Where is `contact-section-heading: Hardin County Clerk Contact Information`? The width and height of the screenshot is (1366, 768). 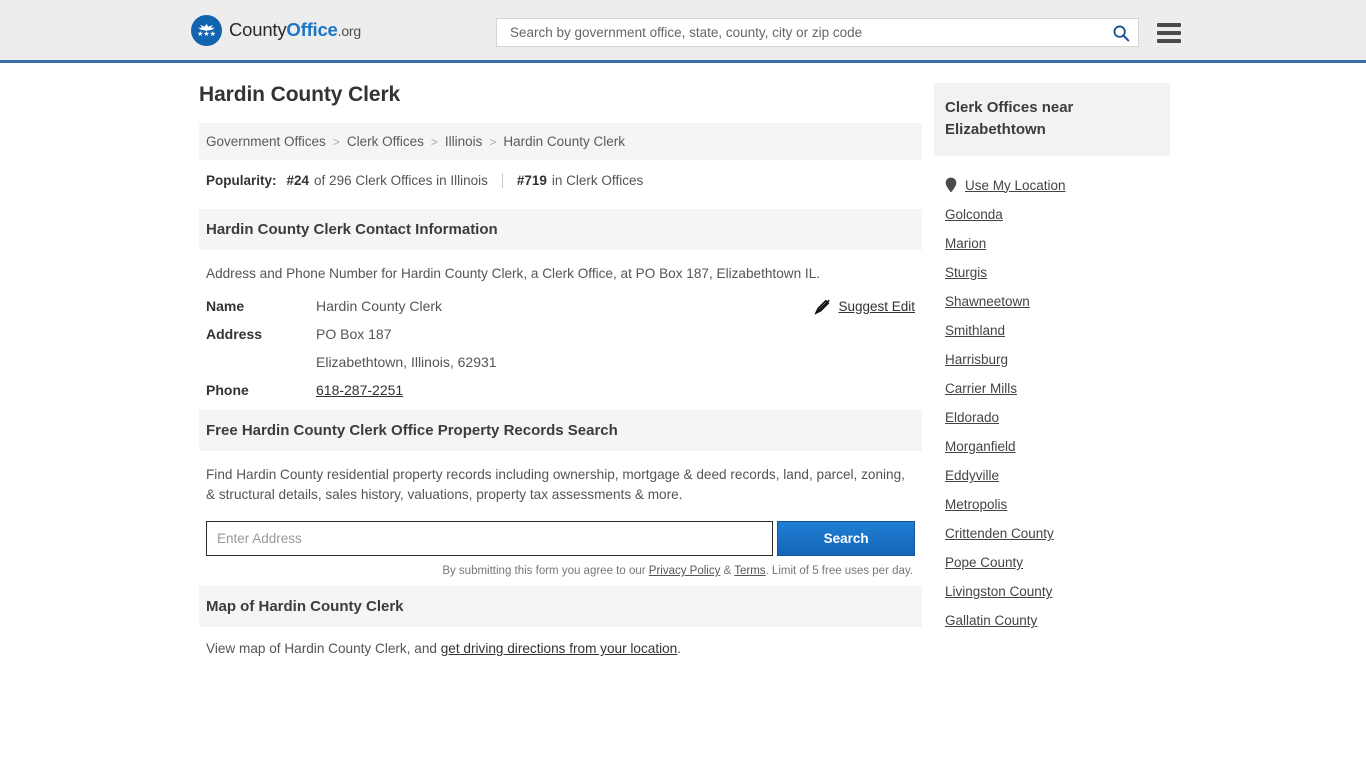 contact-section-heading: Hardin County Clerk Contact Information is located at coordinates (560, 229).